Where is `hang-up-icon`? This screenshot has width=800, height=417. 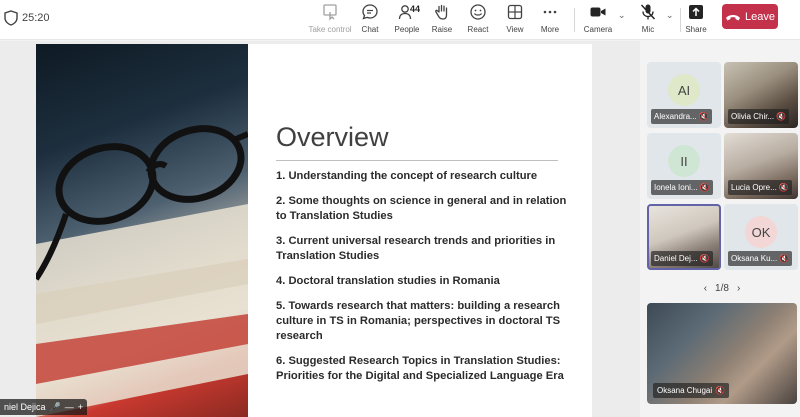 hang-up-icon is located at coordinates (733, 17).